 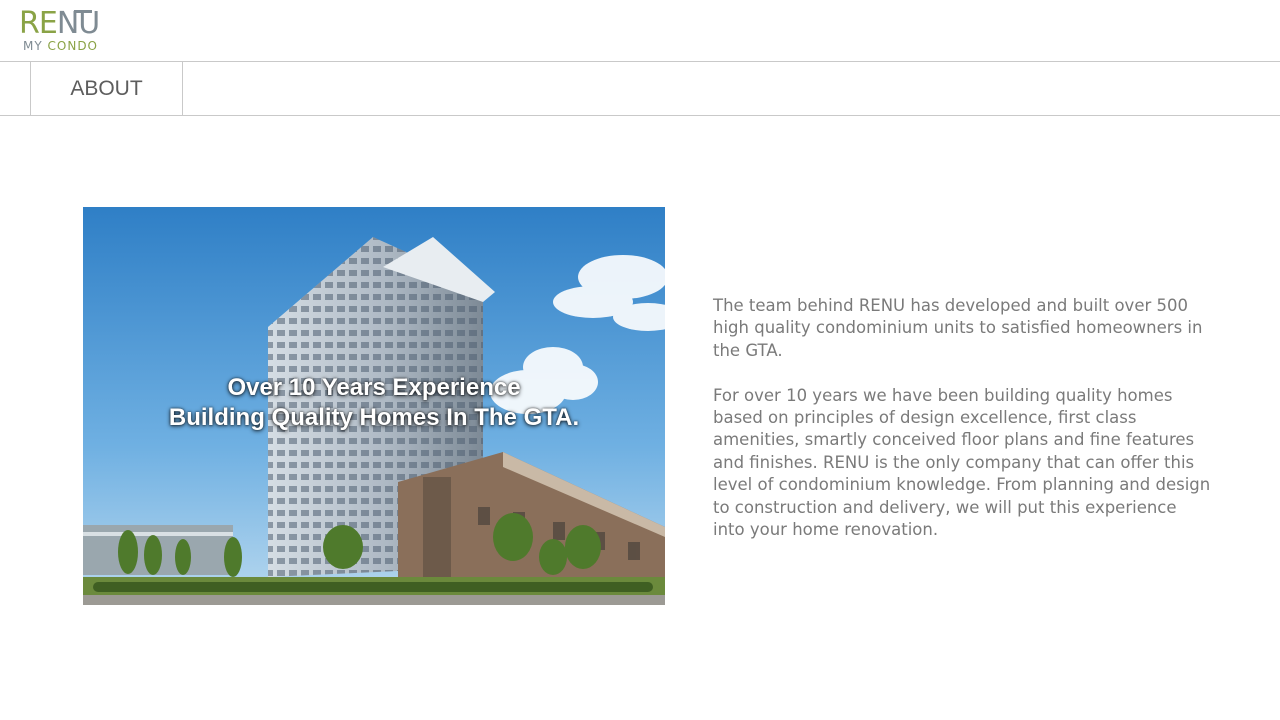 What do you see at coordinates (83, 11) in the screenshot?
I see `logo-macron` at bounding box center [83, 11].